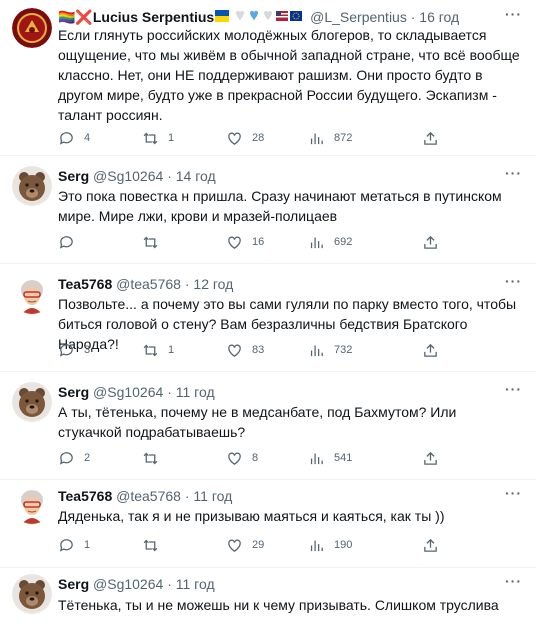  I want to click on tweet-actions: 4 1 28 872, so click(263, 138).